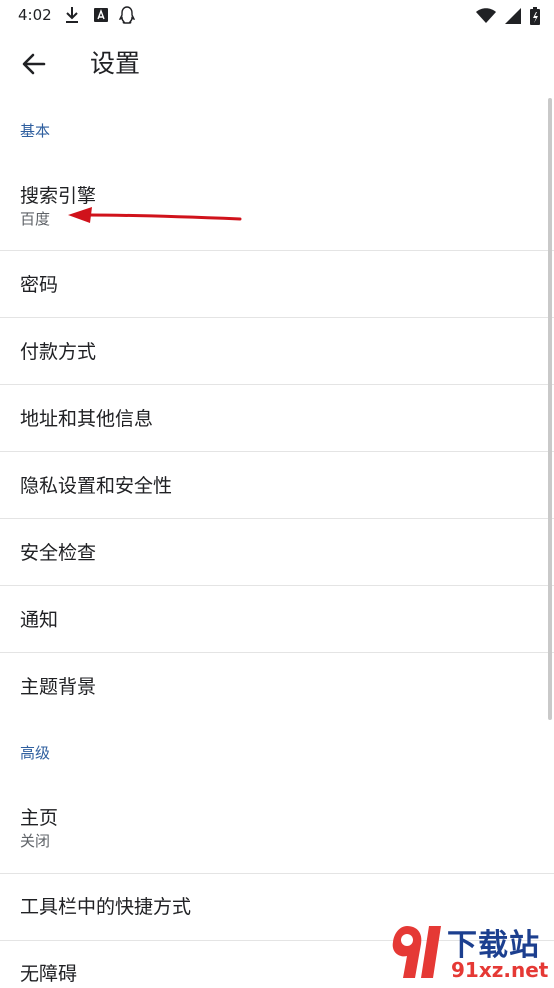  I want to click on annotation-arrow-icon, so click(155, 215).